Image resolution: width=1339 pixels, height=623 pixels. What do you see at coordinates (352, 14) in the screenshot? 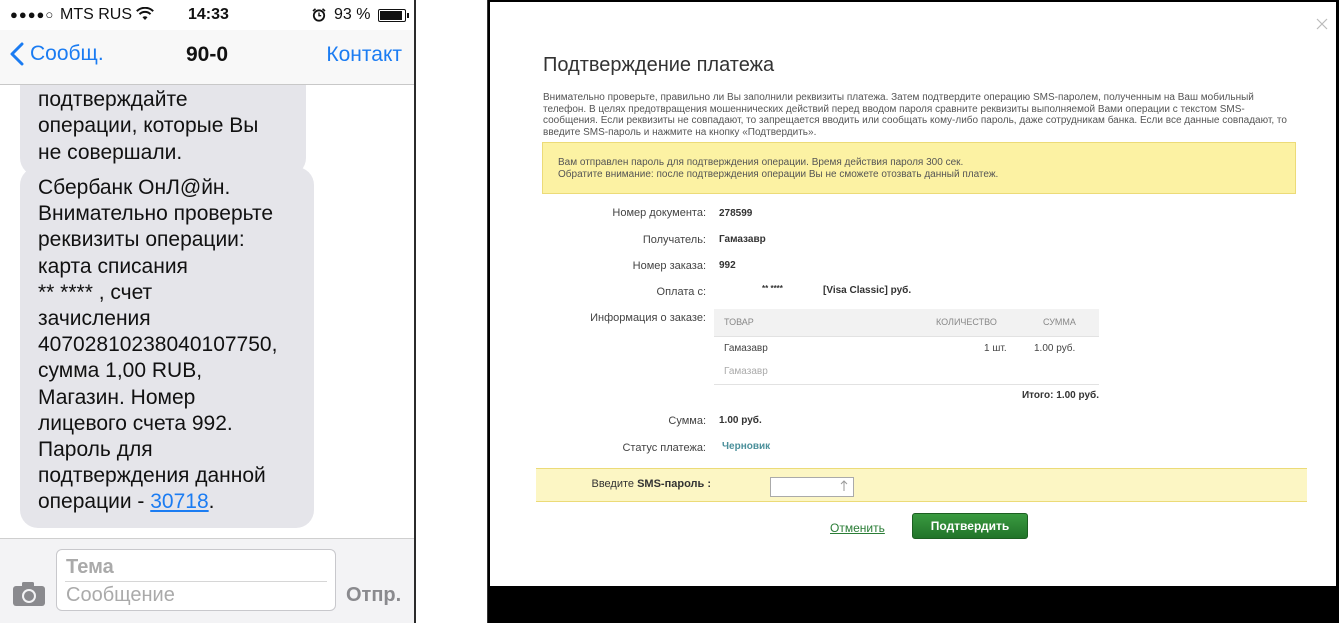
I see `battery-percent: 93 %` at bounding box center [352, 14].